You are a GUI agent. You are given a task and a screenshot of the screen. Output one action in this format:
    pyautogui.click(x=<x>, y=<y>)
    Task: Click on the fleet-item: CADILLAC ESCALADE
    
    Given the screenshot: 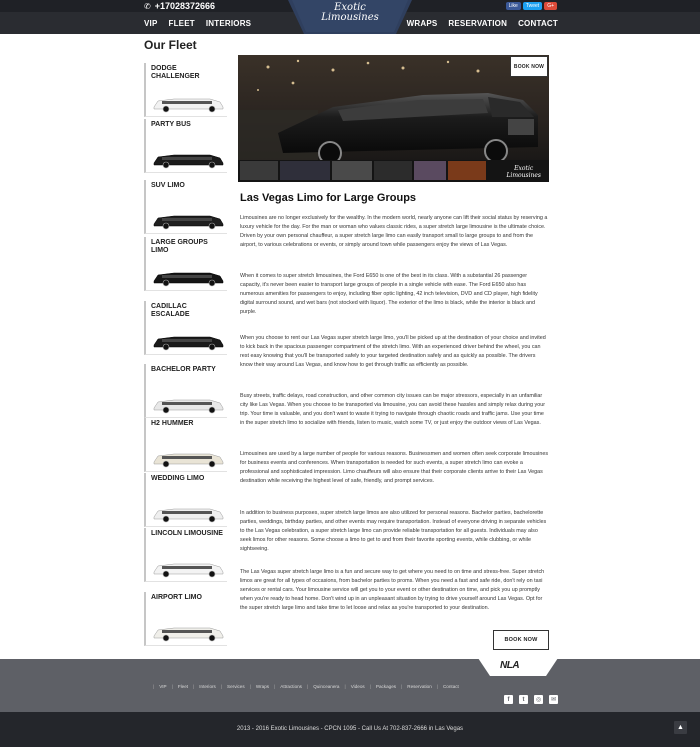 What is the action you would take?
    pyautogui.click(x=185, y=328)
    